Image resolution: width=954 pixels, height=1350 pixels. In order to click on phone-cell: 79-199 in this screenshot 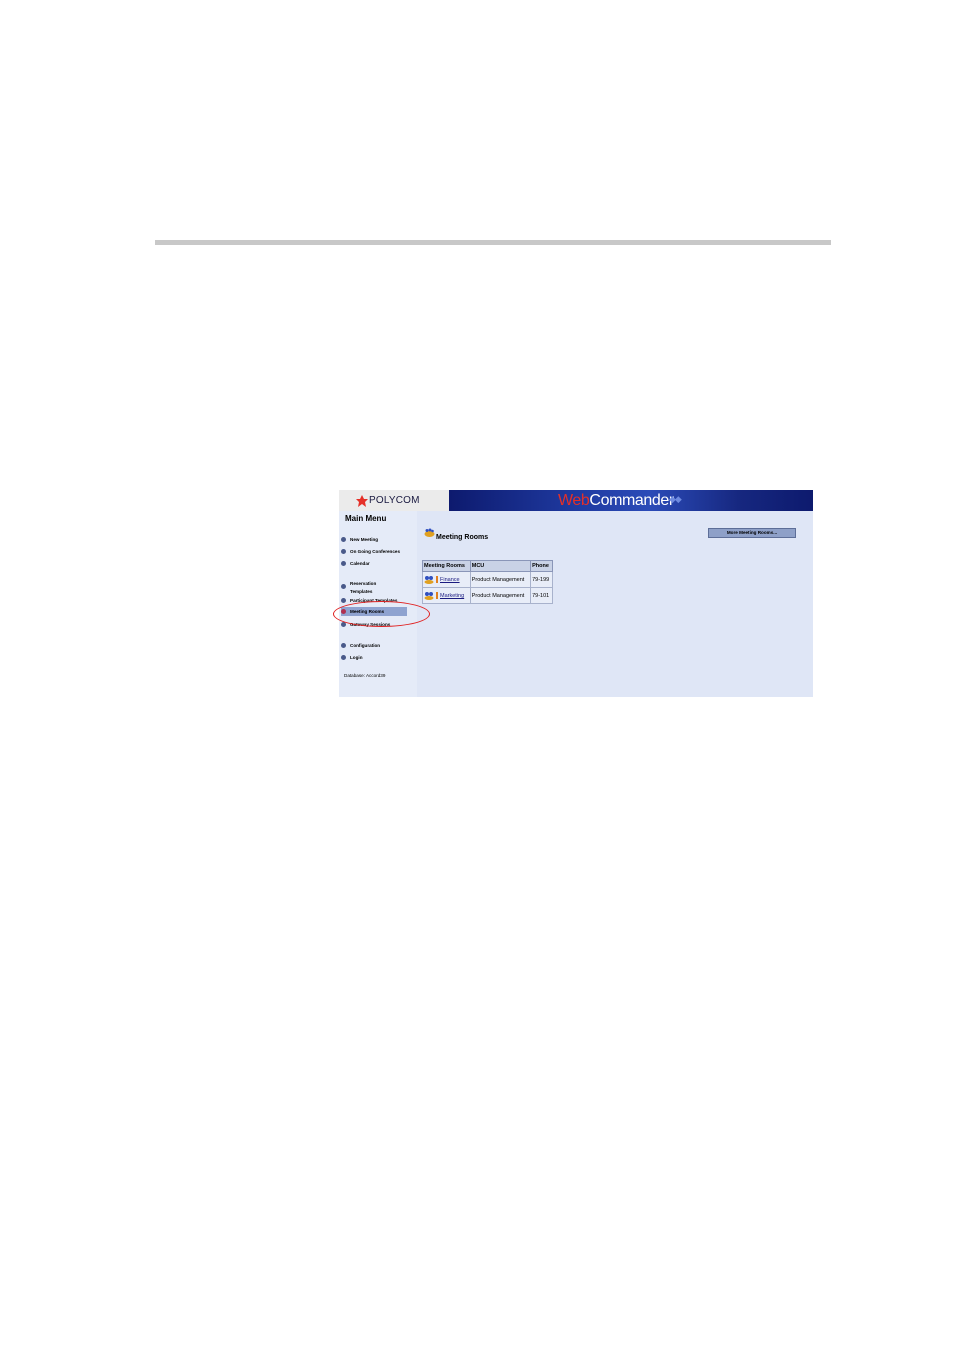, I will do `click(541, 579)`.